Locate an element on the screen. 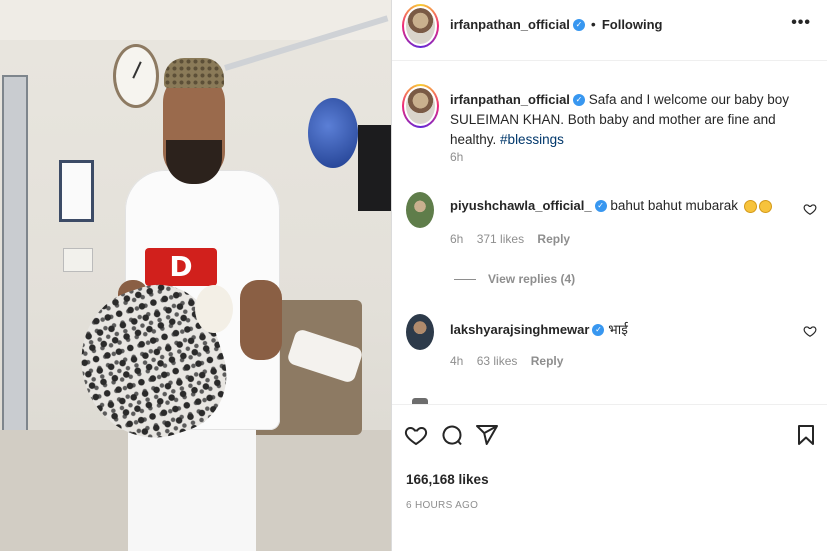 The height and width of the screenshot is (551, 827). heart-icon is located at coordinates (416, 435).